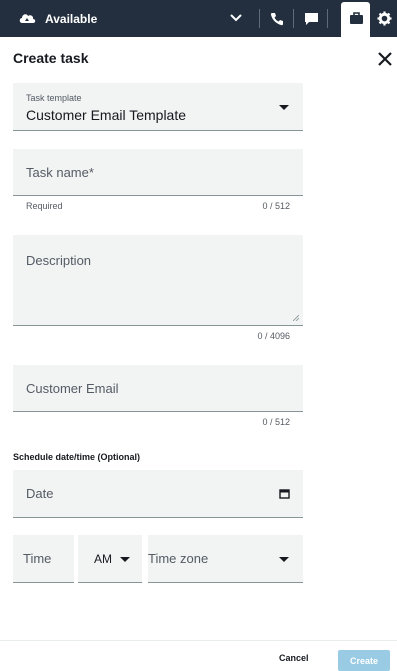 The image size is (397, 671). I want to click on chevron-down-icon, so click(236, 18).